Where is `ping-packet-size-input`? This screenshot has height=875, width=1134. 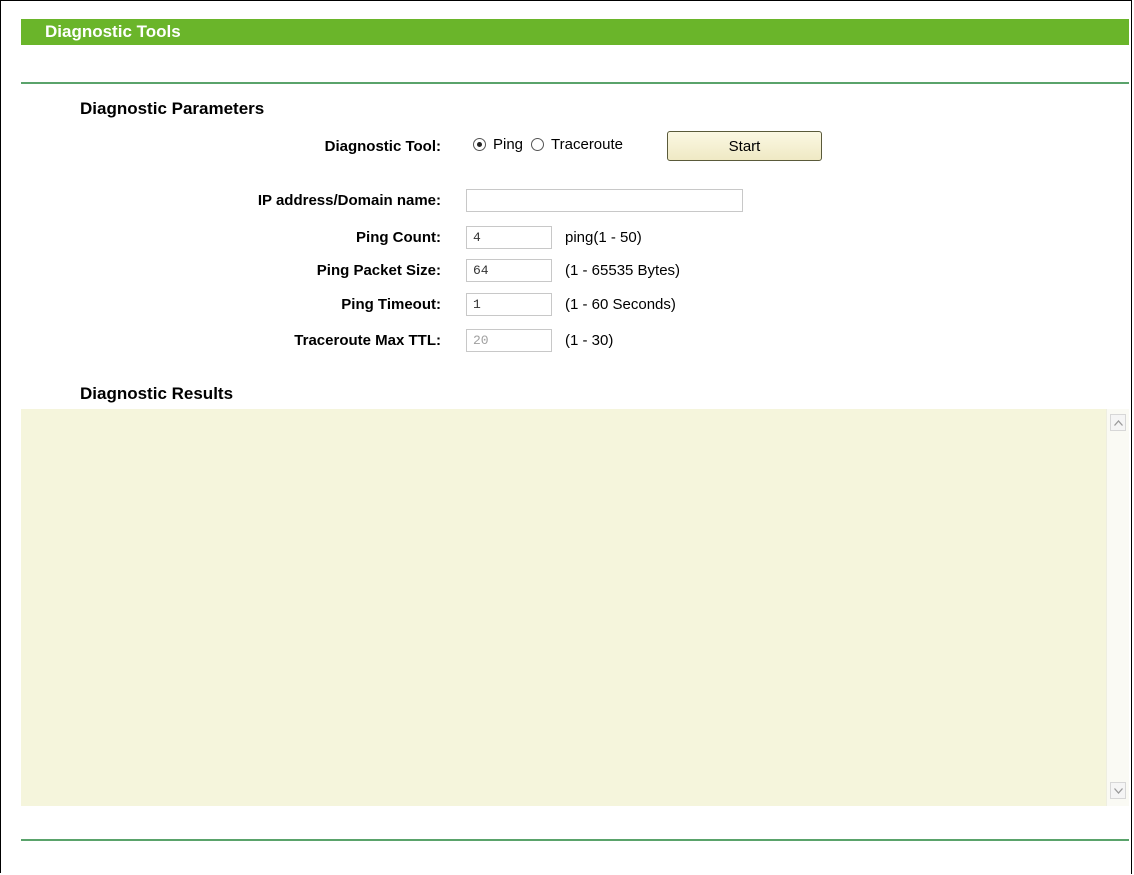
ping-packet-size-input is located at coordinates (509, 270).